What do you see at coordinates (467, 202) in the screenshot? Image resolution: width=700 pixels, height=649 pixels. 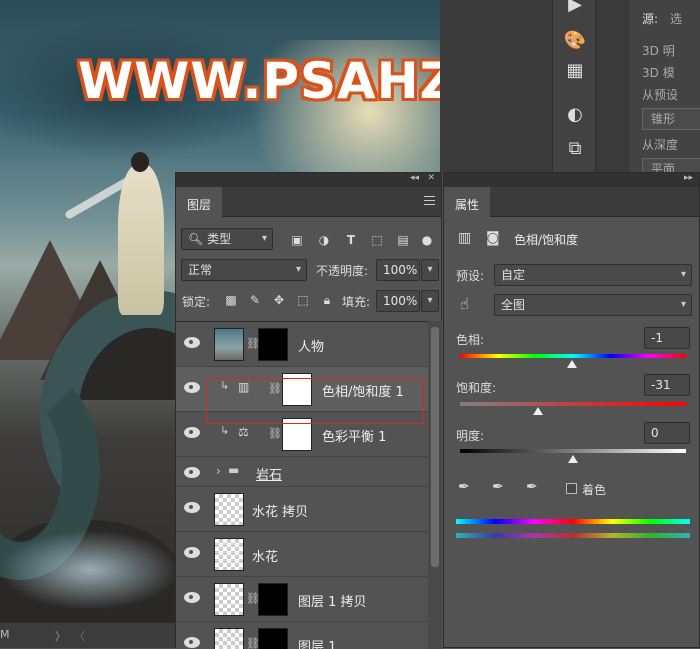 I see `tab-properties: 属性` at bounding box center [467, 202].